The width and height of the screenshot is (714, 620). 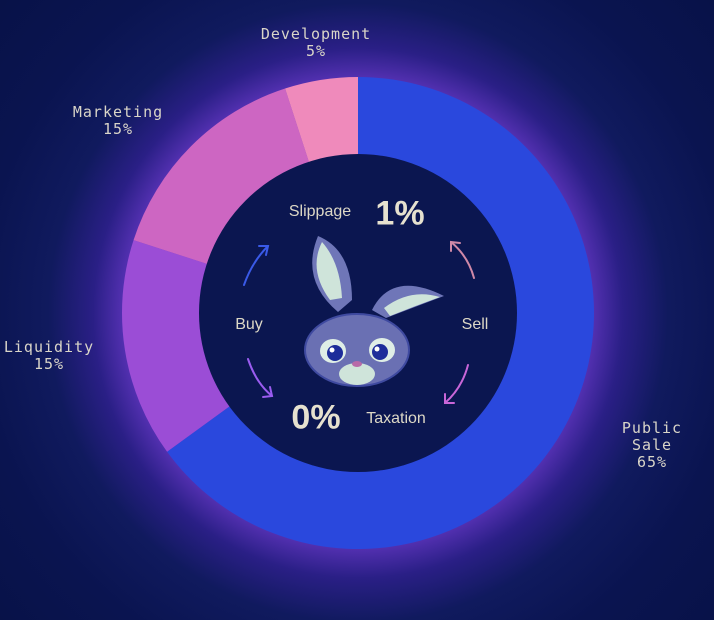 What do you see at coordinates (316, 417) in the screenshot?
I see `taxation-value: 0%` at bounding box center [316, 417].